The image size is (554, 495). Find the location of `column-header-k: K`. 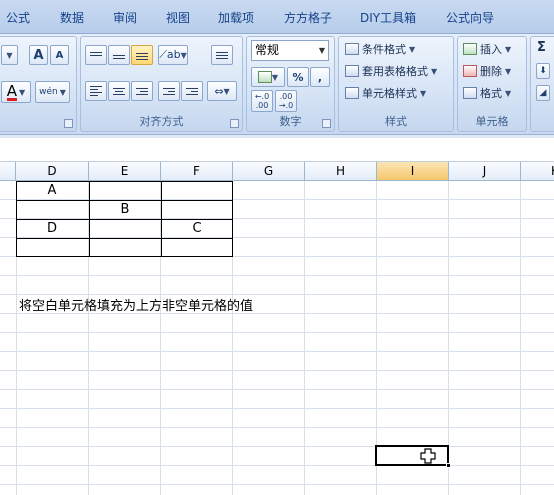

column-header-k: K is located at coordinates (537, 171).